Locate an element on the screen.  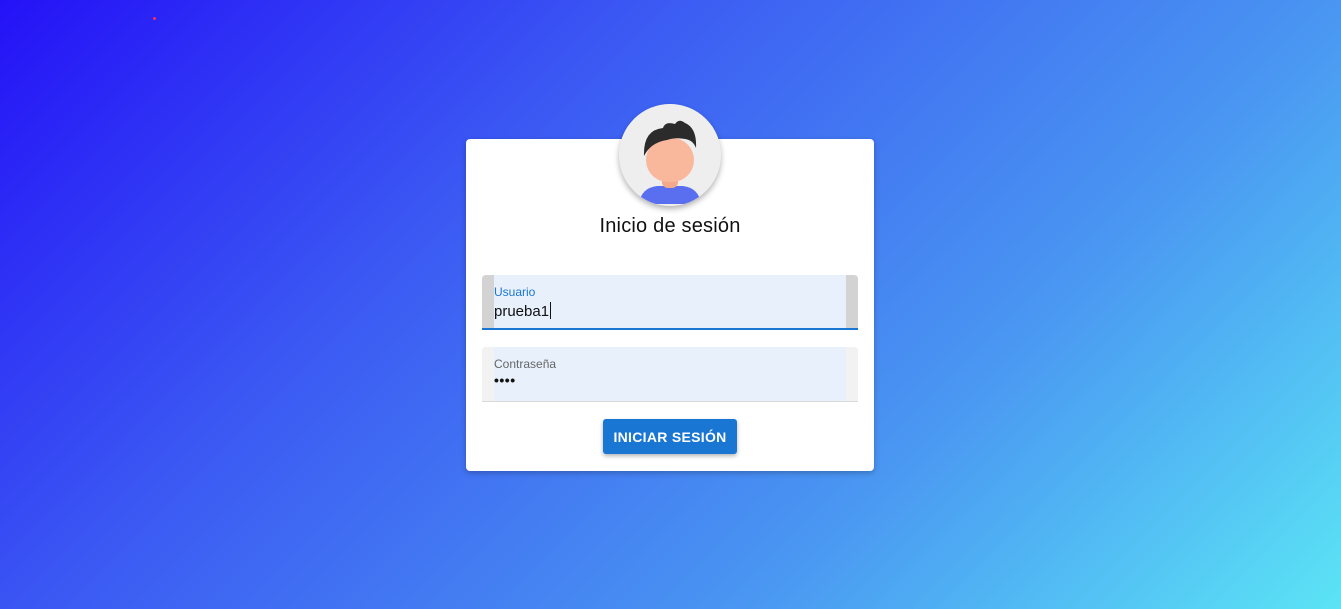
login-button: INICIAR SESIÓN is located at coordinates (670, 436).